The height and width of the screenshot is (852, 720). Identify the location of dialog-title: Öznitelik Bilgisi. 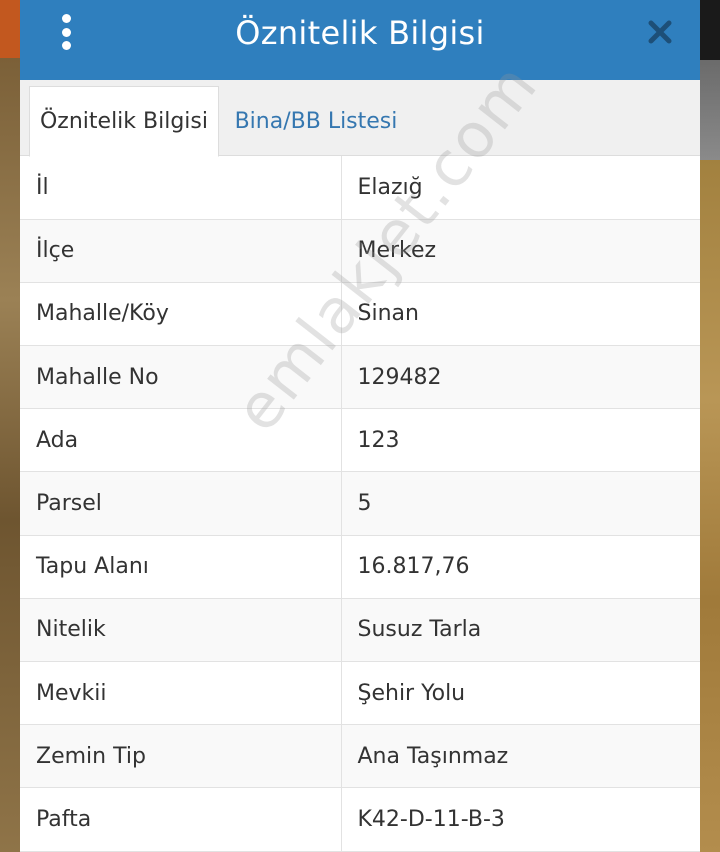
(360, 33).